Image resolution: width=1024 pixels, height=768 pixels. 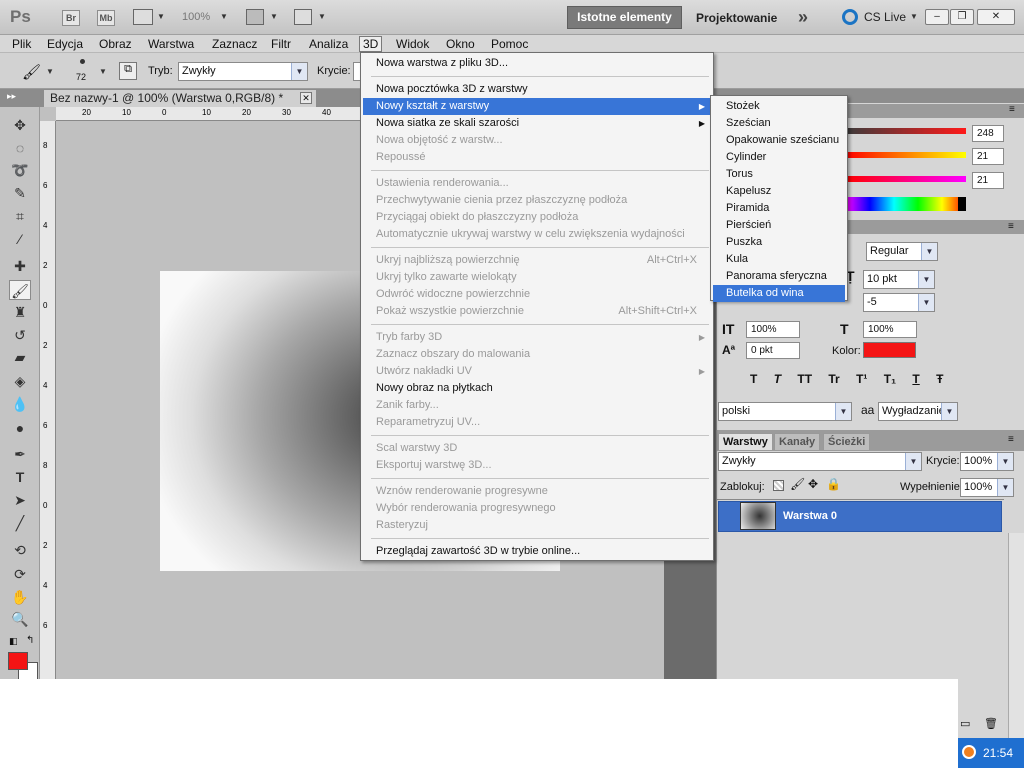 What do you see at coordinates (303, 17) in the screenshot?
I see `screen-mode-icon` at bounding box center [303, 17].